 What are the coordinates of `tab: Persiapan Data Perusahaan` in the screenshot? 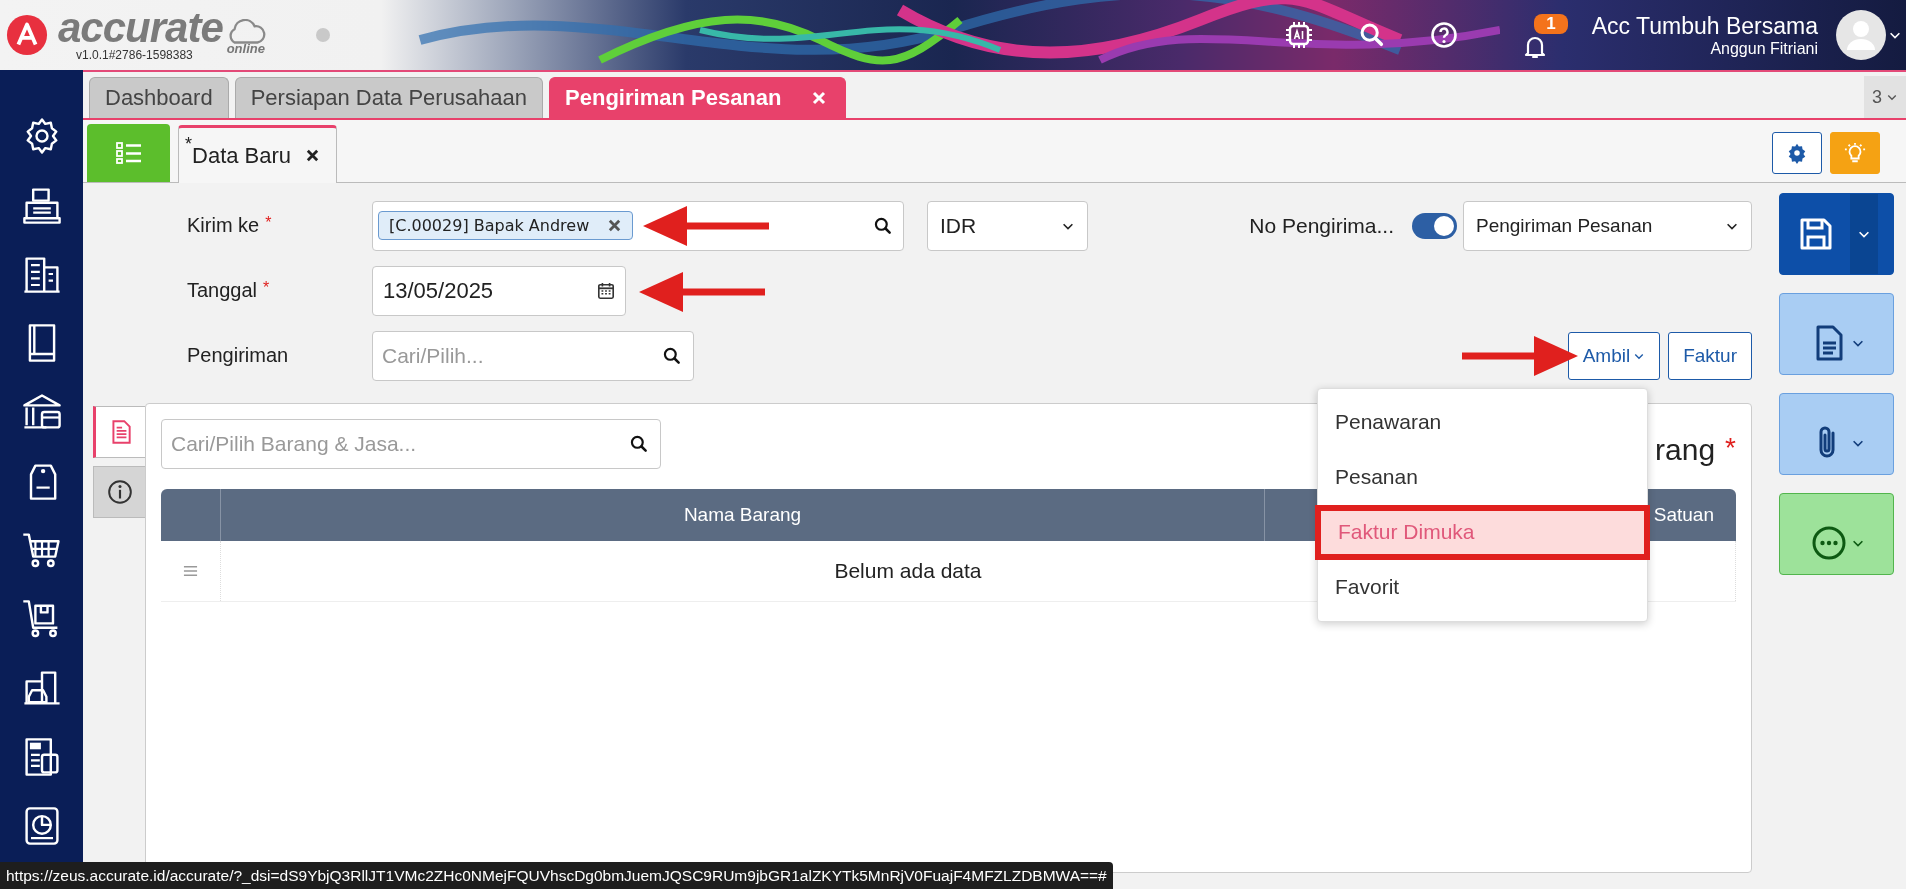 It's located at (389, 97).